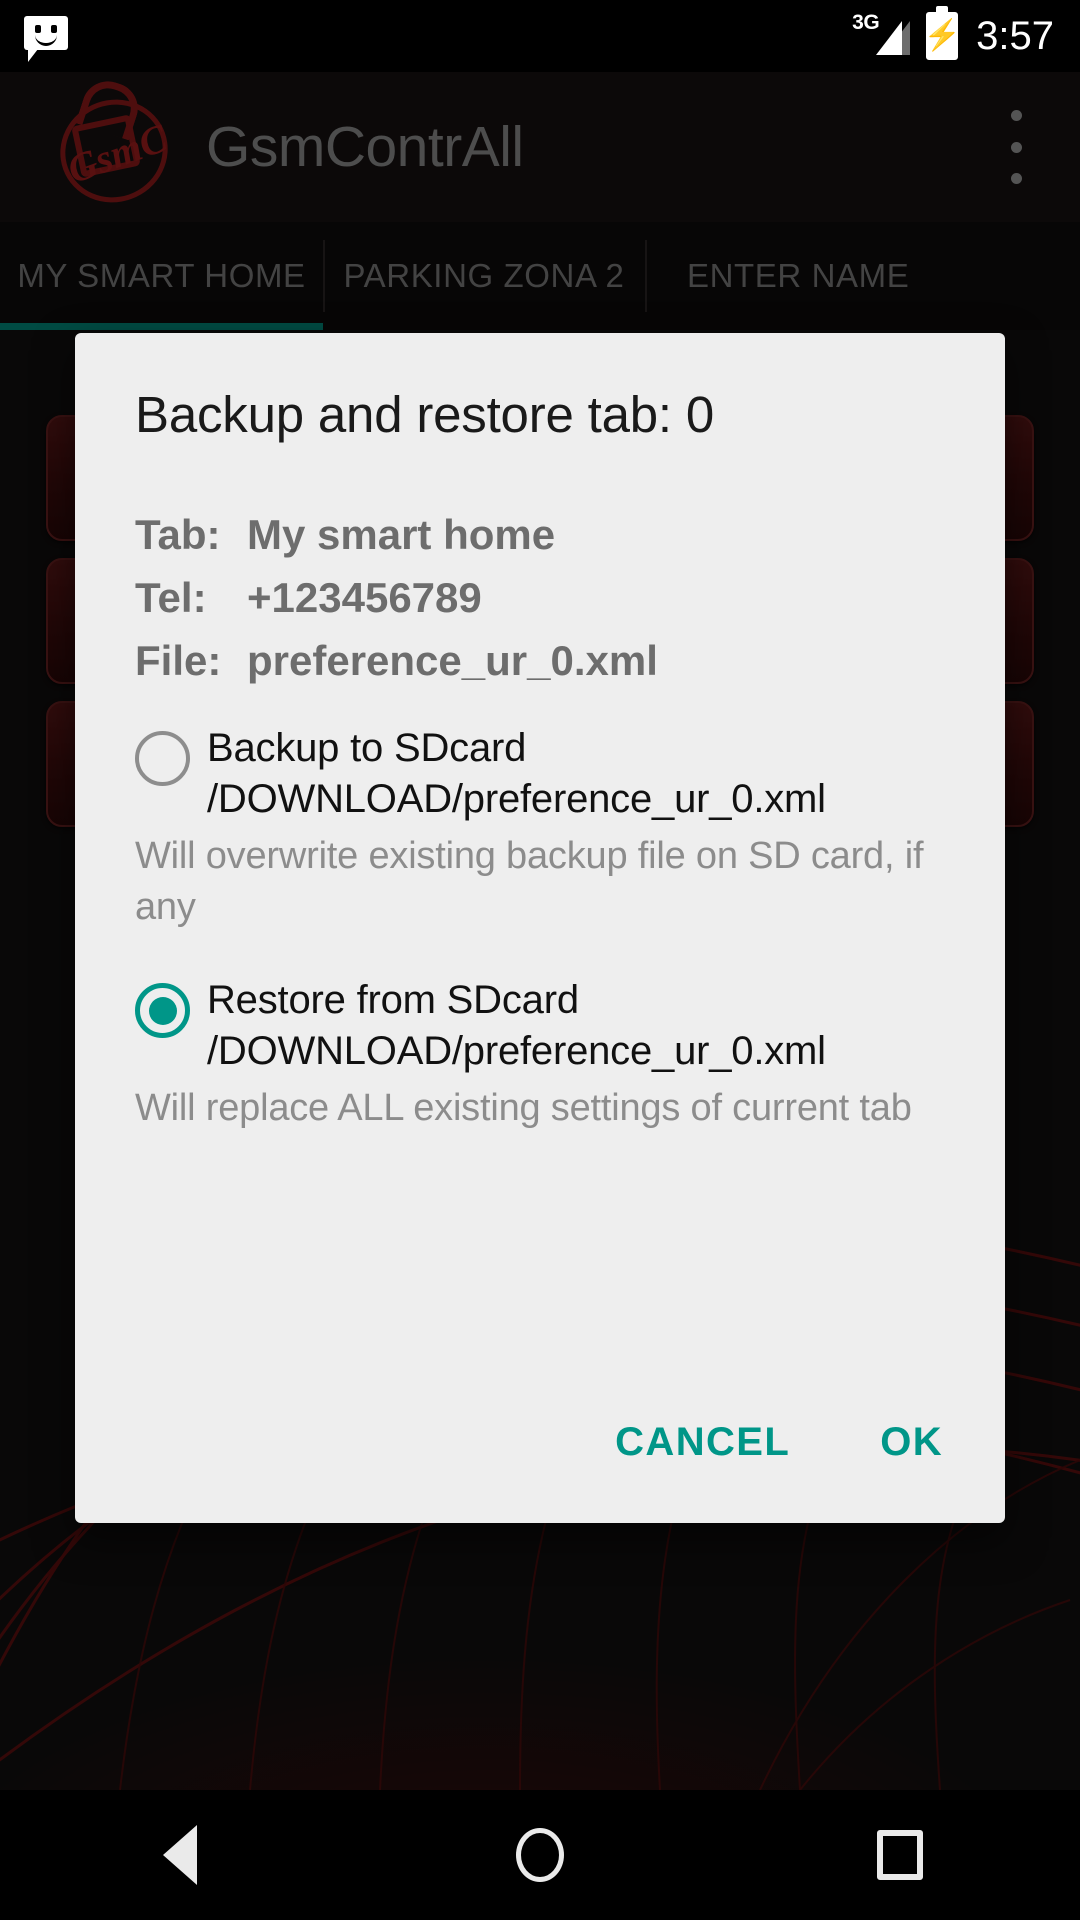  What do you see at coordinates (178, 660) in the screenshot?
I see `info-key: File:` at bounding box center [178, 660].